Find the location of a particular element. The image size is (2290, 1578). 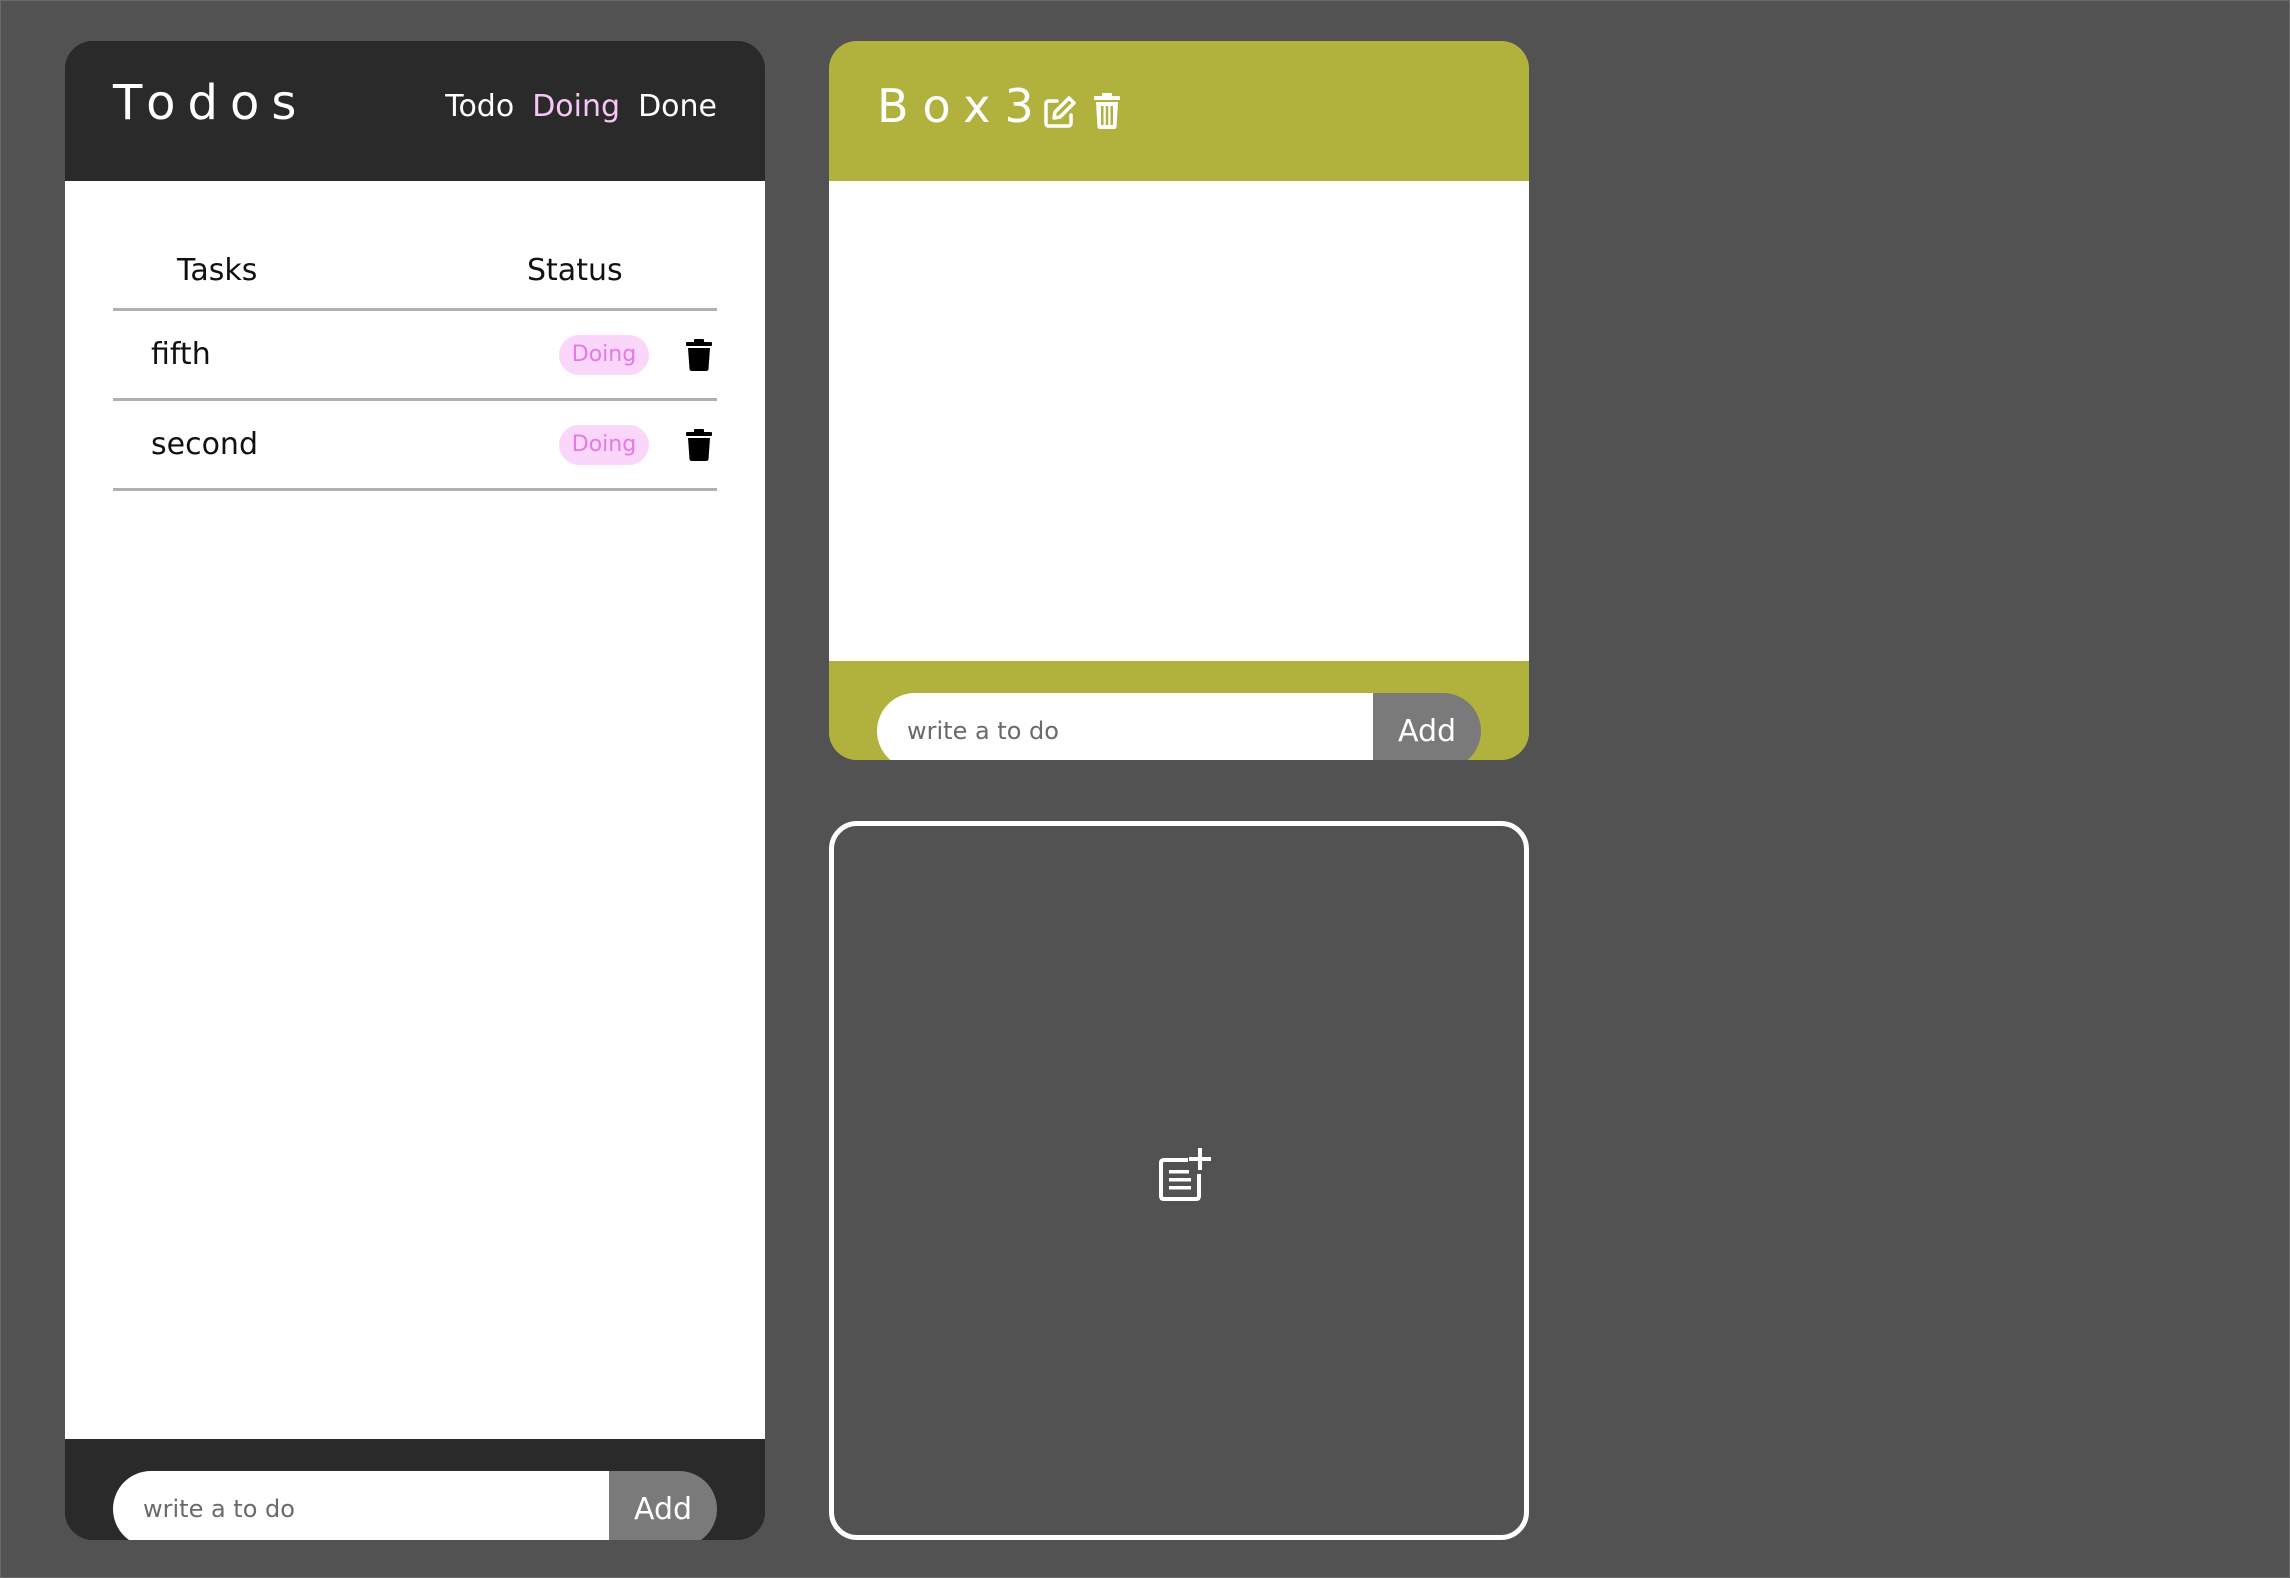

box-header: Box3 is located at coordinates (1179, 111).